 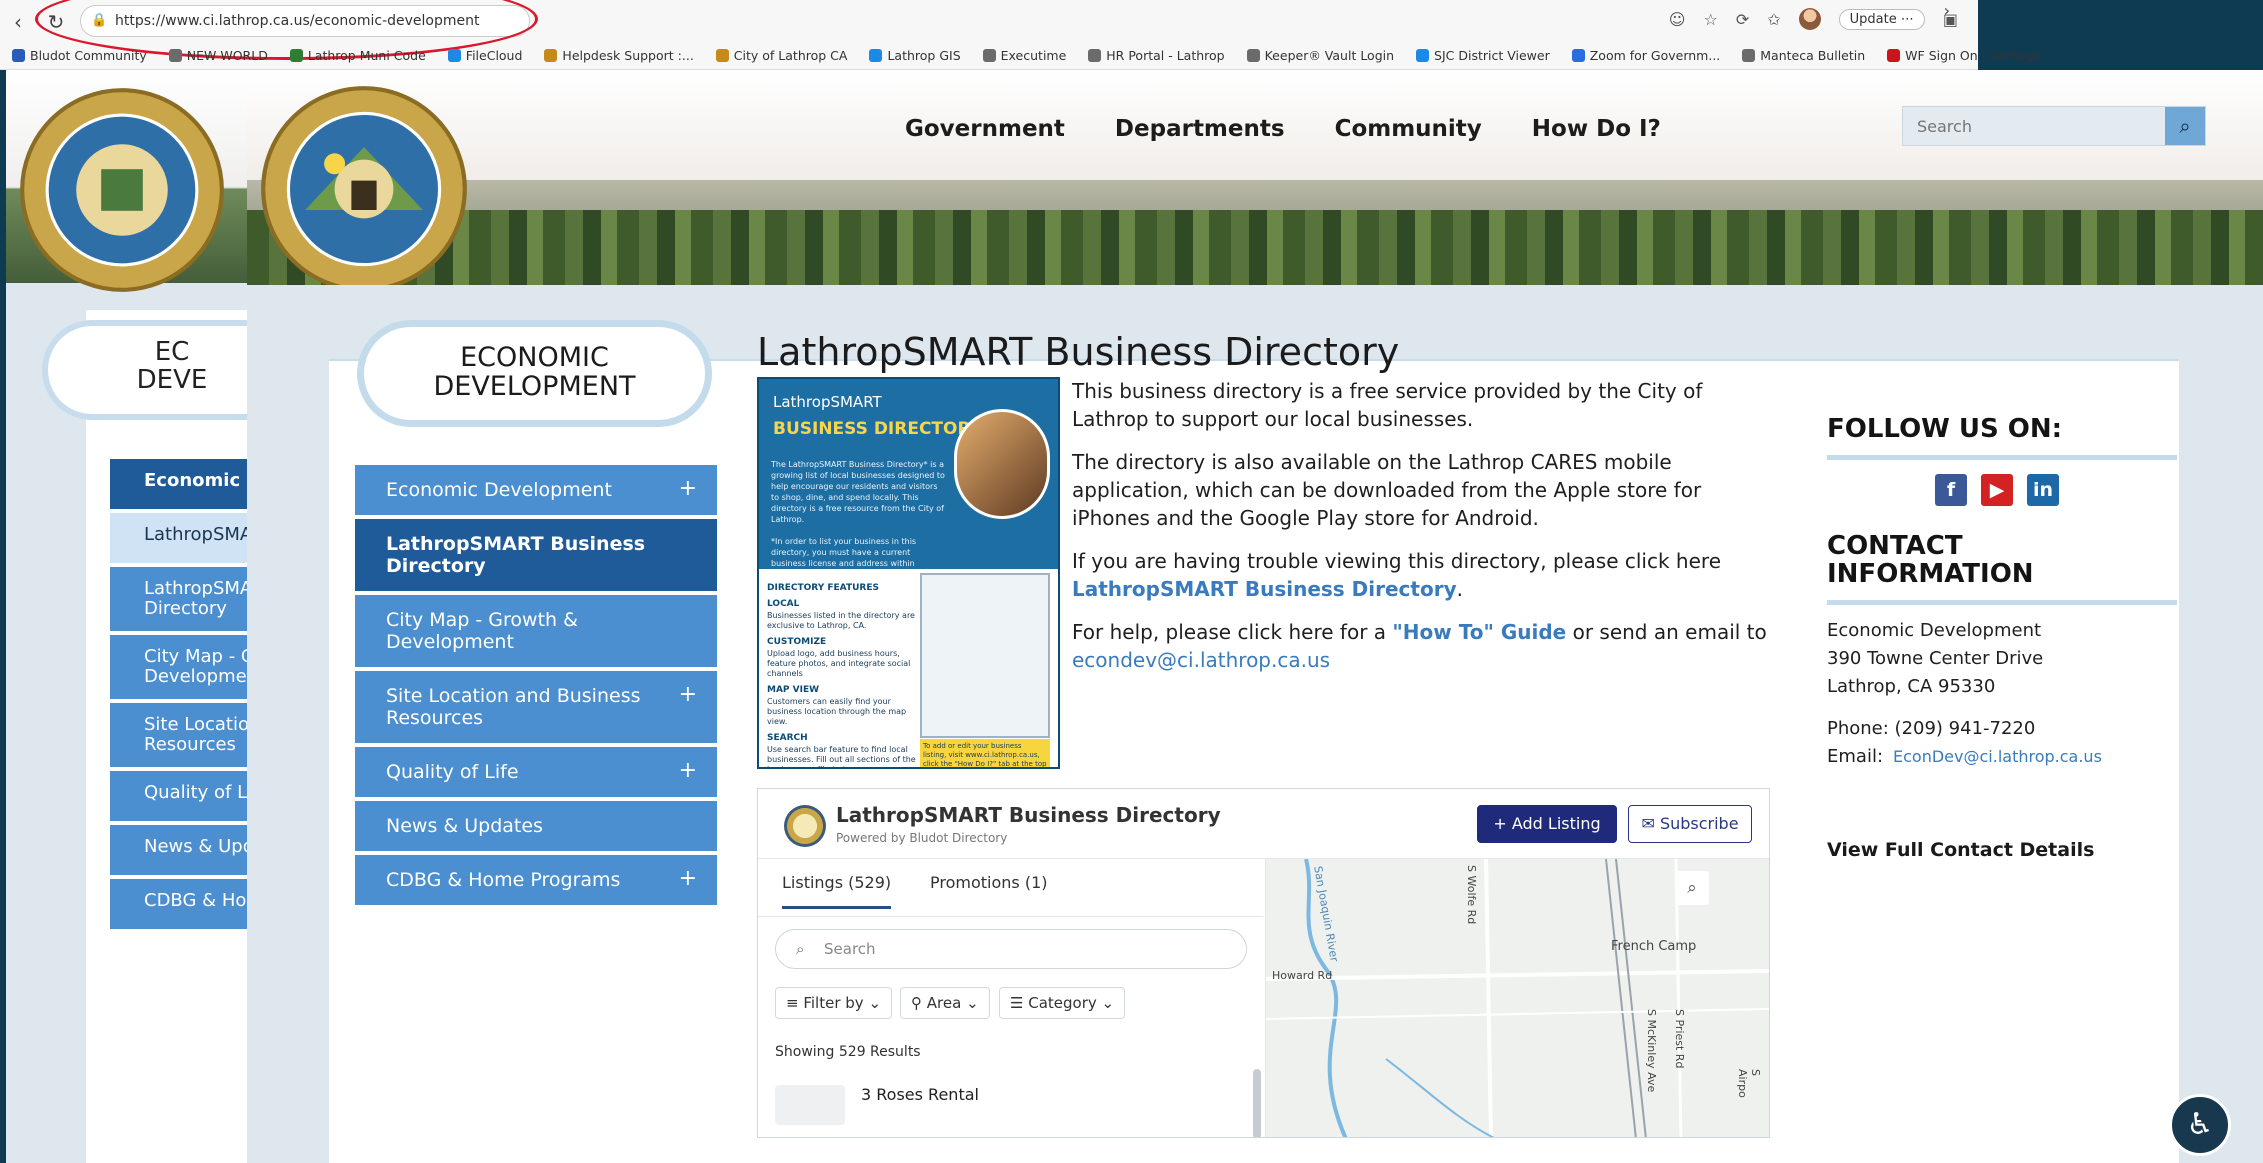 I want to click on nav-community: Community, so click(x=1408, y=129).